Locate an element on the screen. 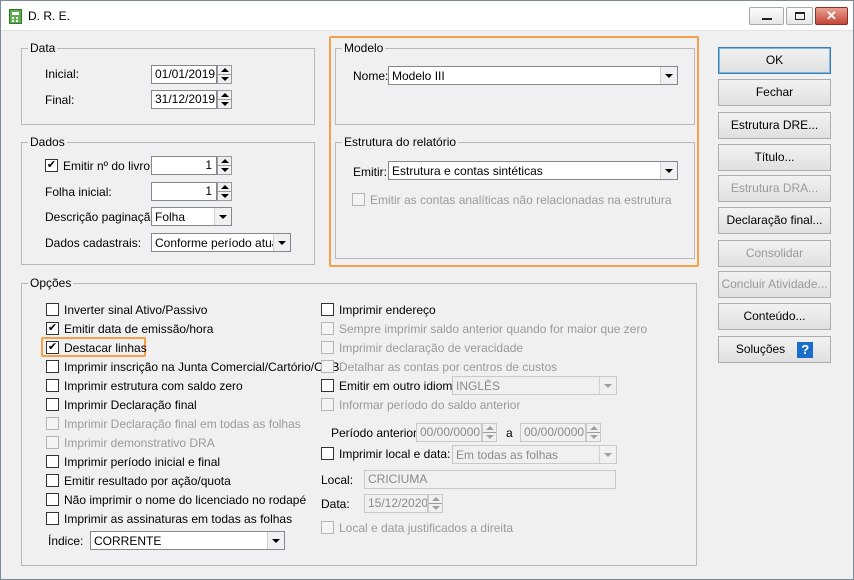 The width and height of the screenshot is (854, 580). justificados-checkbox is located at coordinates (327, 527).